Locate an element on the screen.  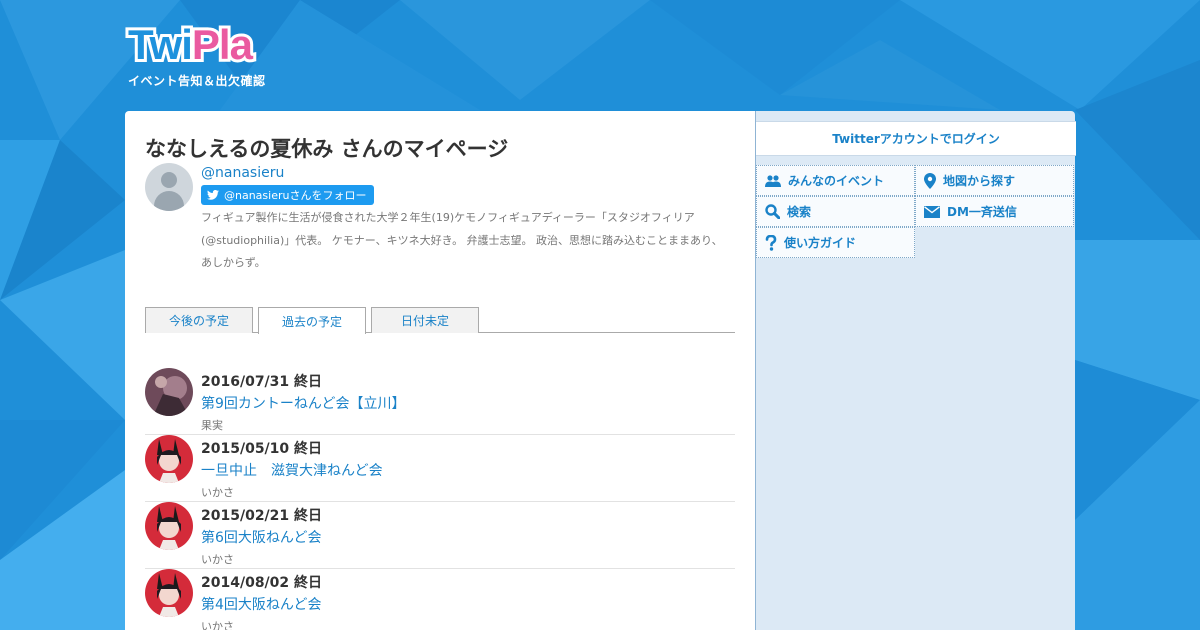
schedule-tabs: 今後の予定 過去の予定 日付未定 is located at coordinates (440, 320).